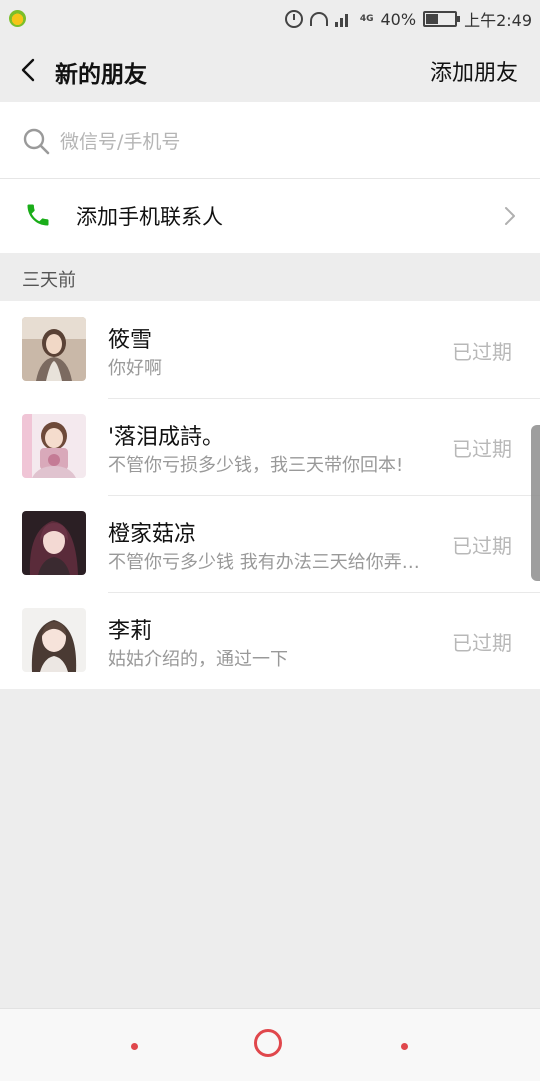  I want to click on nav-back-button, so click(134, 1046).